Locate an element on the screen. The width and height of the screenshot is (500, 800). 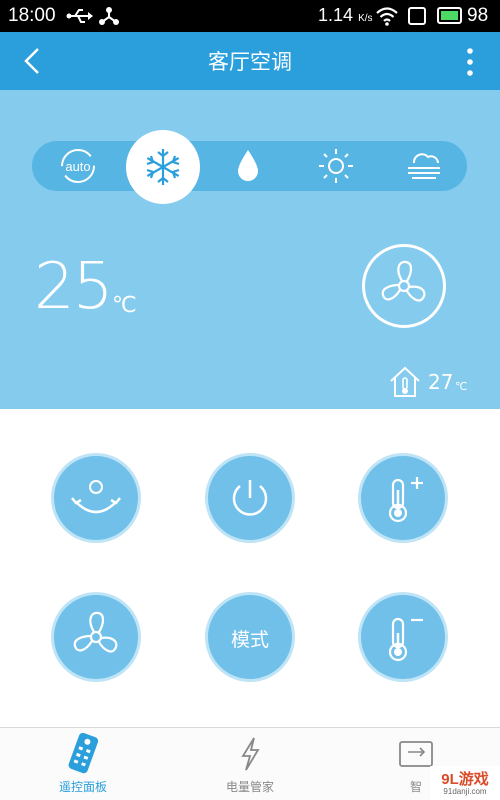
fog-icon is located at coordinates (424, 166).